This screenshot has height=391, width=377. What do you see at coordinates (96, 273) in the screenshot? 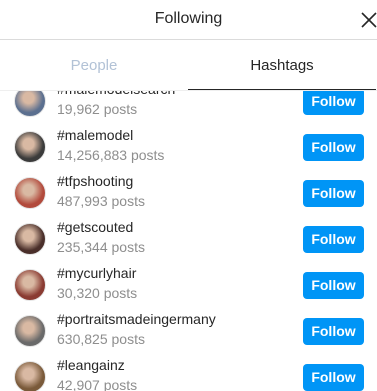
I see `hashtag-name: #mycurlyhair` at bounding box center [96, 273].